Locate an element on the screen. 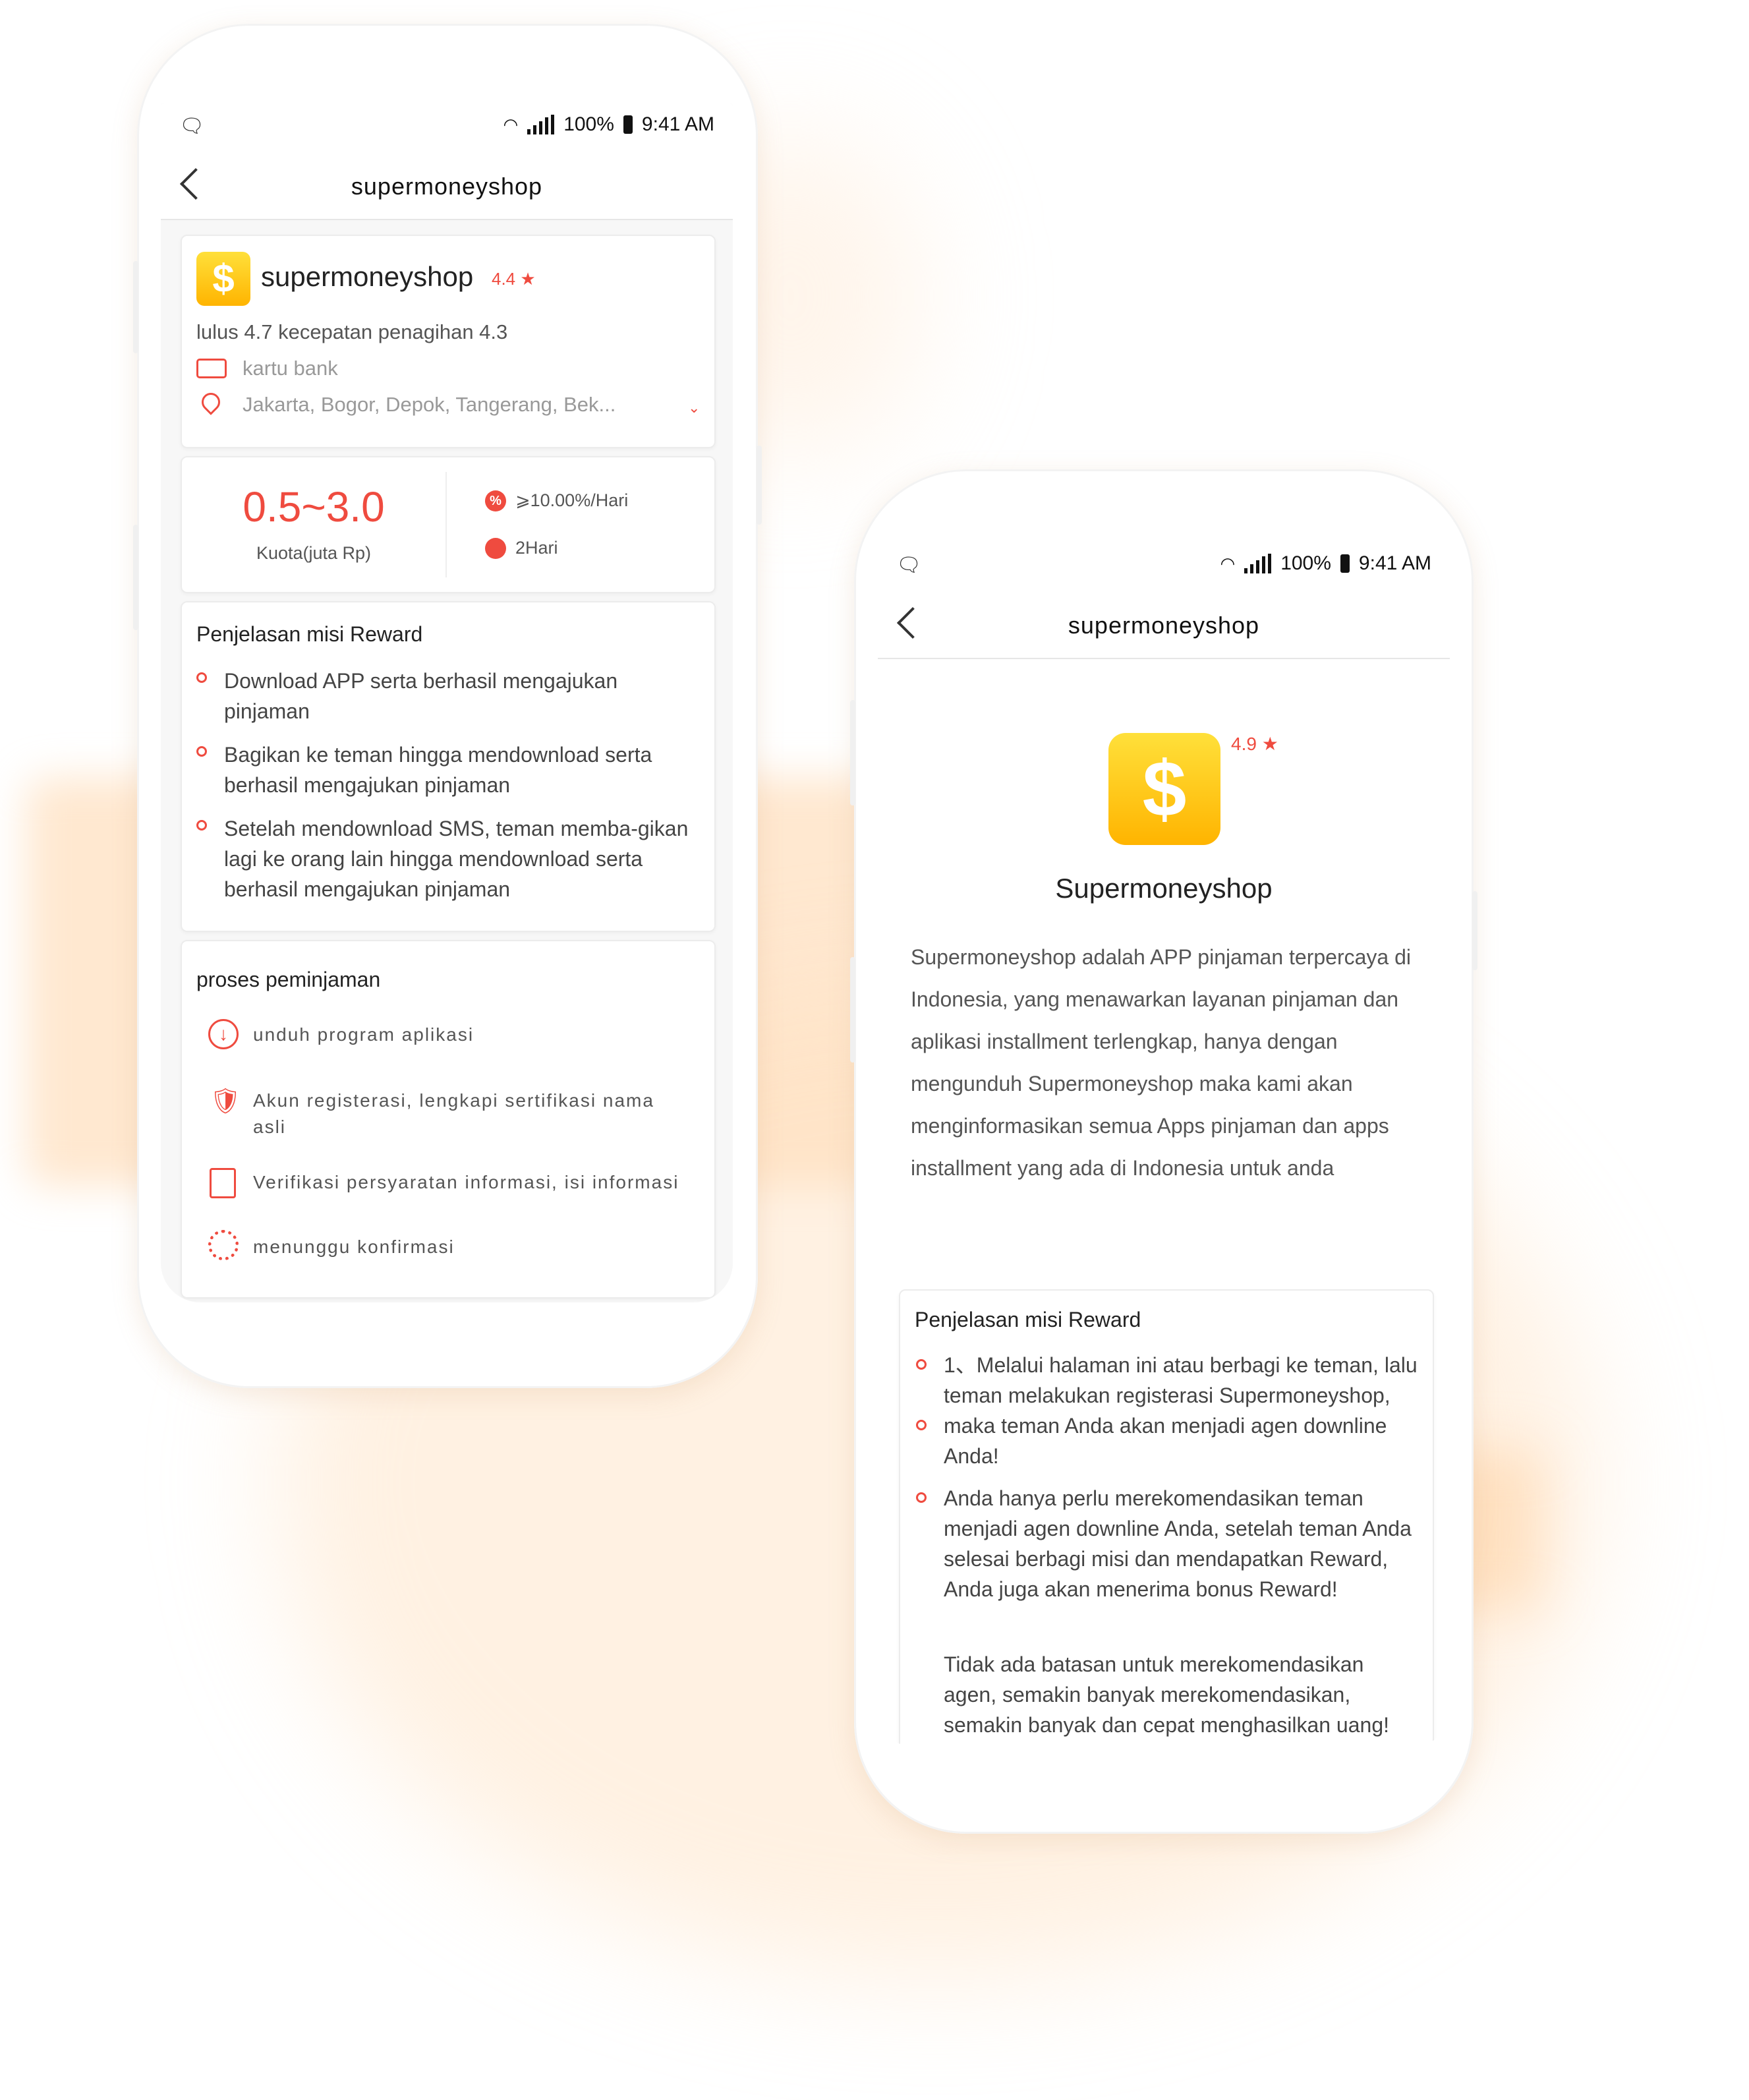  ratings-line: lulus 4.7 kecepatan penagihan 4.3 is located at coordinates (352, 331).